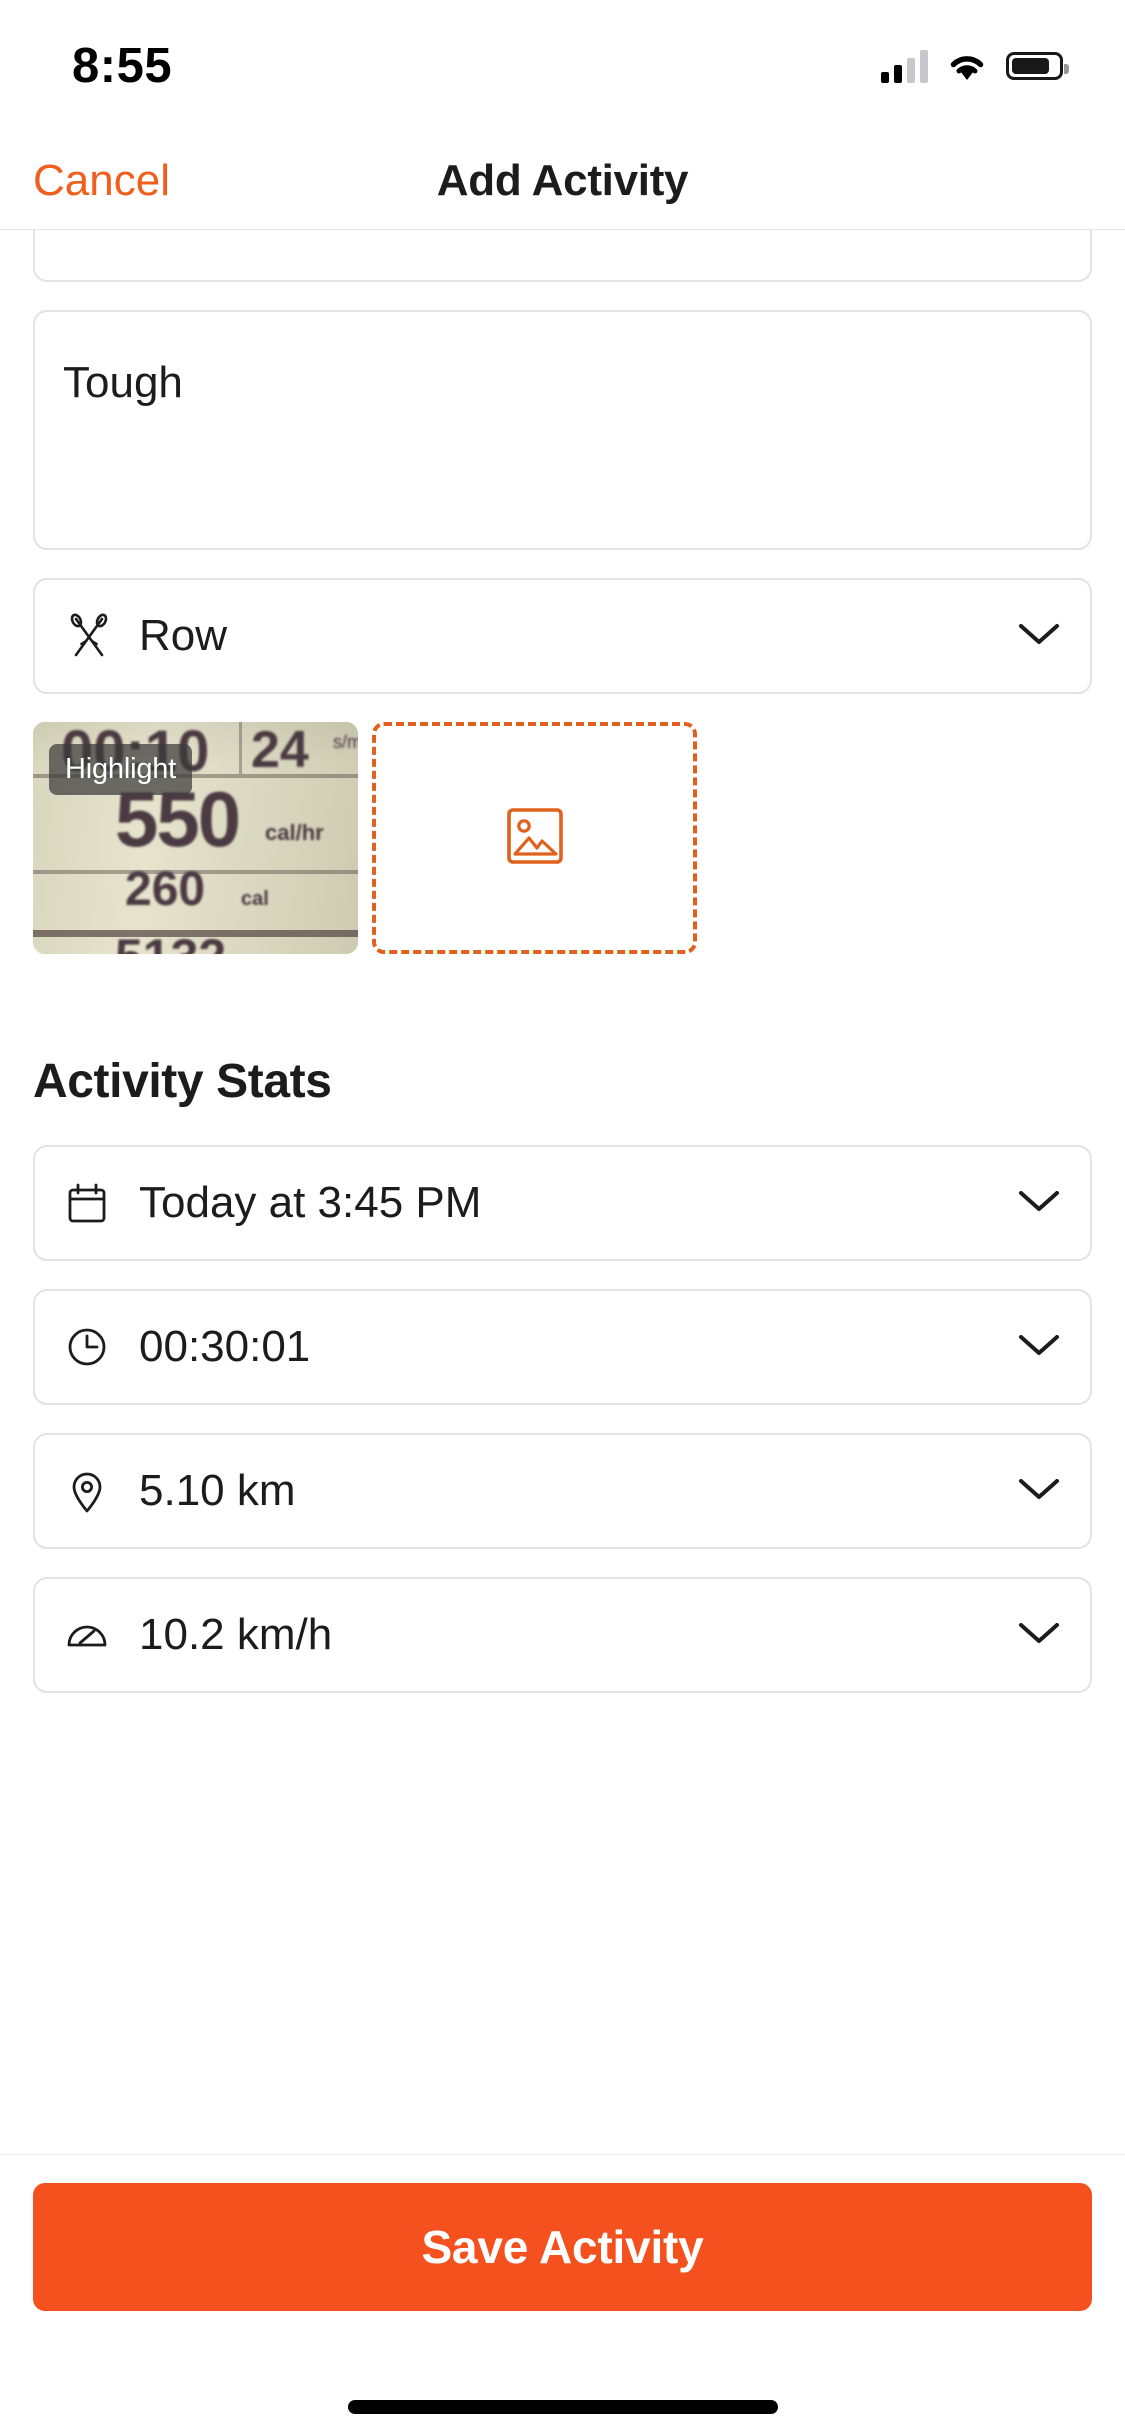 Image resolution: width=1125 pixels, height=2436 pixels. Describe the element at coordinates (165, 889) in the screenshot. I see `rower-cal: 260` at that location.